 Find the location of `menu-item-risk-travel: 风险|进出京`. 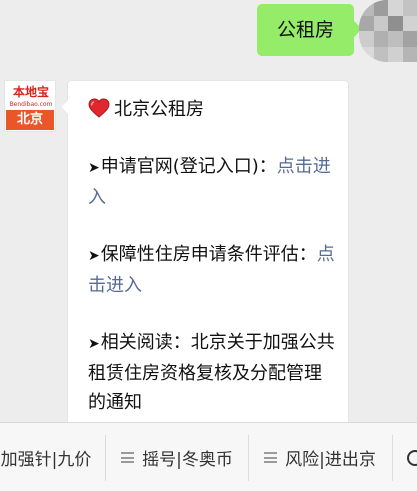

menu-item-risk-travel: 风险|进出京 is located at coordinates (320, 457).